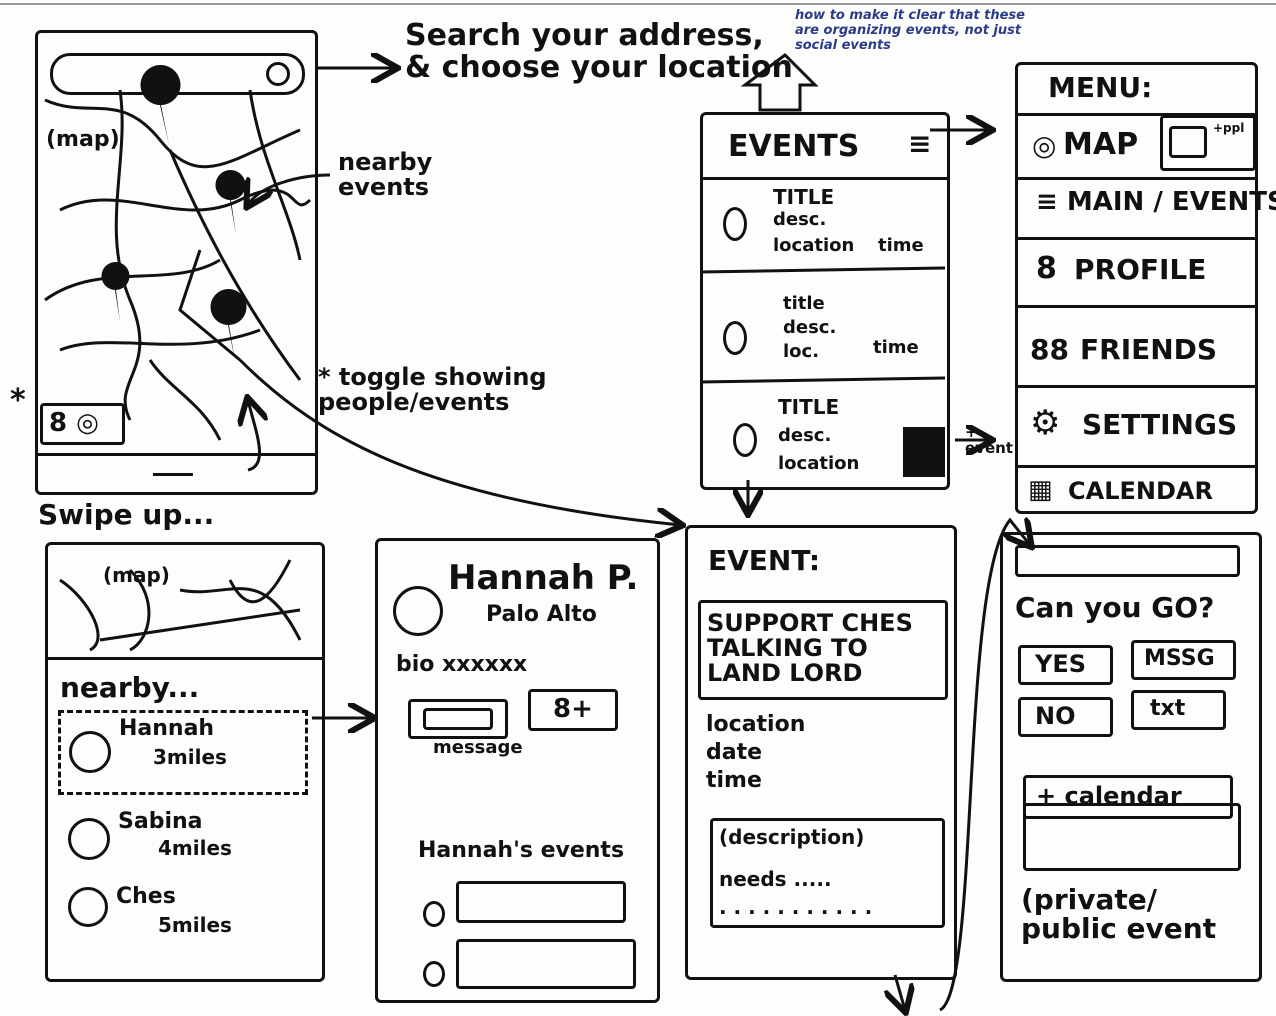 This screenshot has height=1016, width=1276. Describe the element at coordinates (1140, 491) in the screenshot. I see `menu-item-label: CALENDAR` at that location.